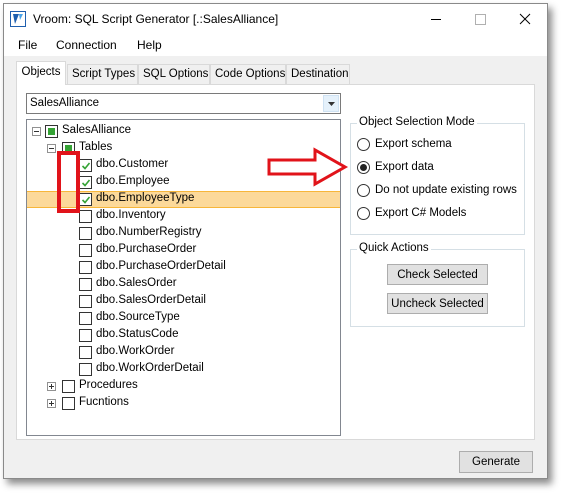  Describe the element at coordinates (68, 182) in the screenshot. I see `annotation-highlight-box` at that location.